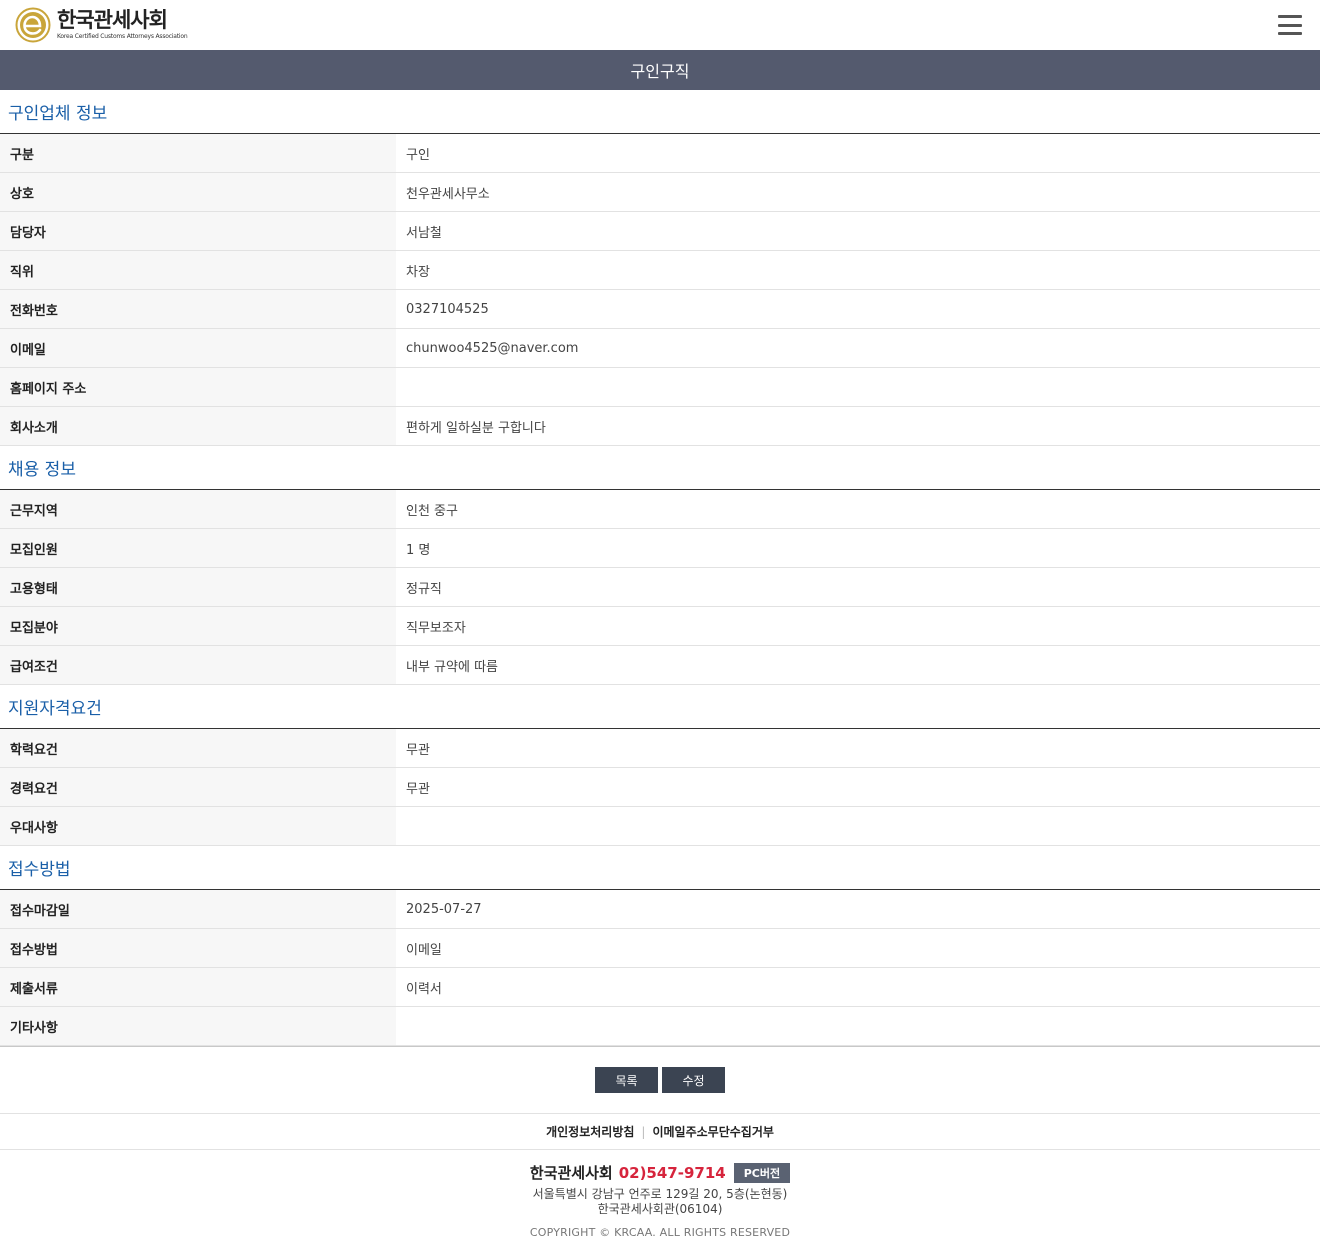 This screenshot has width=1320, height=1254. I want to click on row-value: 인천 중구, so click(432, 511).